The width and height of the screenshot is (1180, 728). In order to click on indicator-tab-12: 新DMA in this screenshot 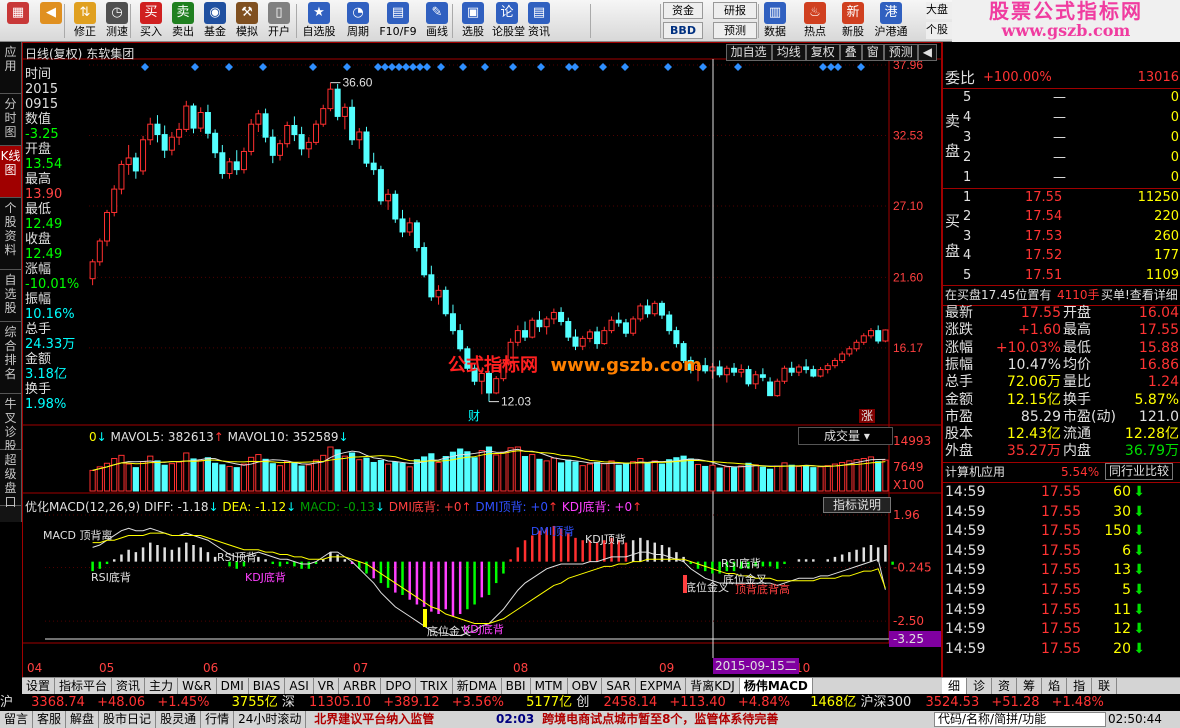, I will do `click(477, 686)`.